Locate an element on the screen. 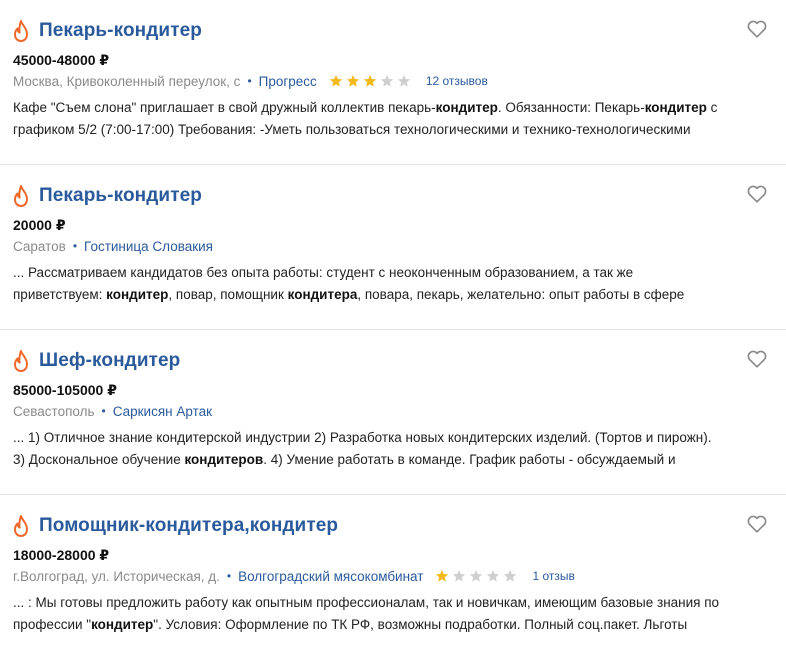 This screenshot has height=656, width=786. vacancy-meta: Саратов • Гостиница Словакия is located at coordinates (113, 246).